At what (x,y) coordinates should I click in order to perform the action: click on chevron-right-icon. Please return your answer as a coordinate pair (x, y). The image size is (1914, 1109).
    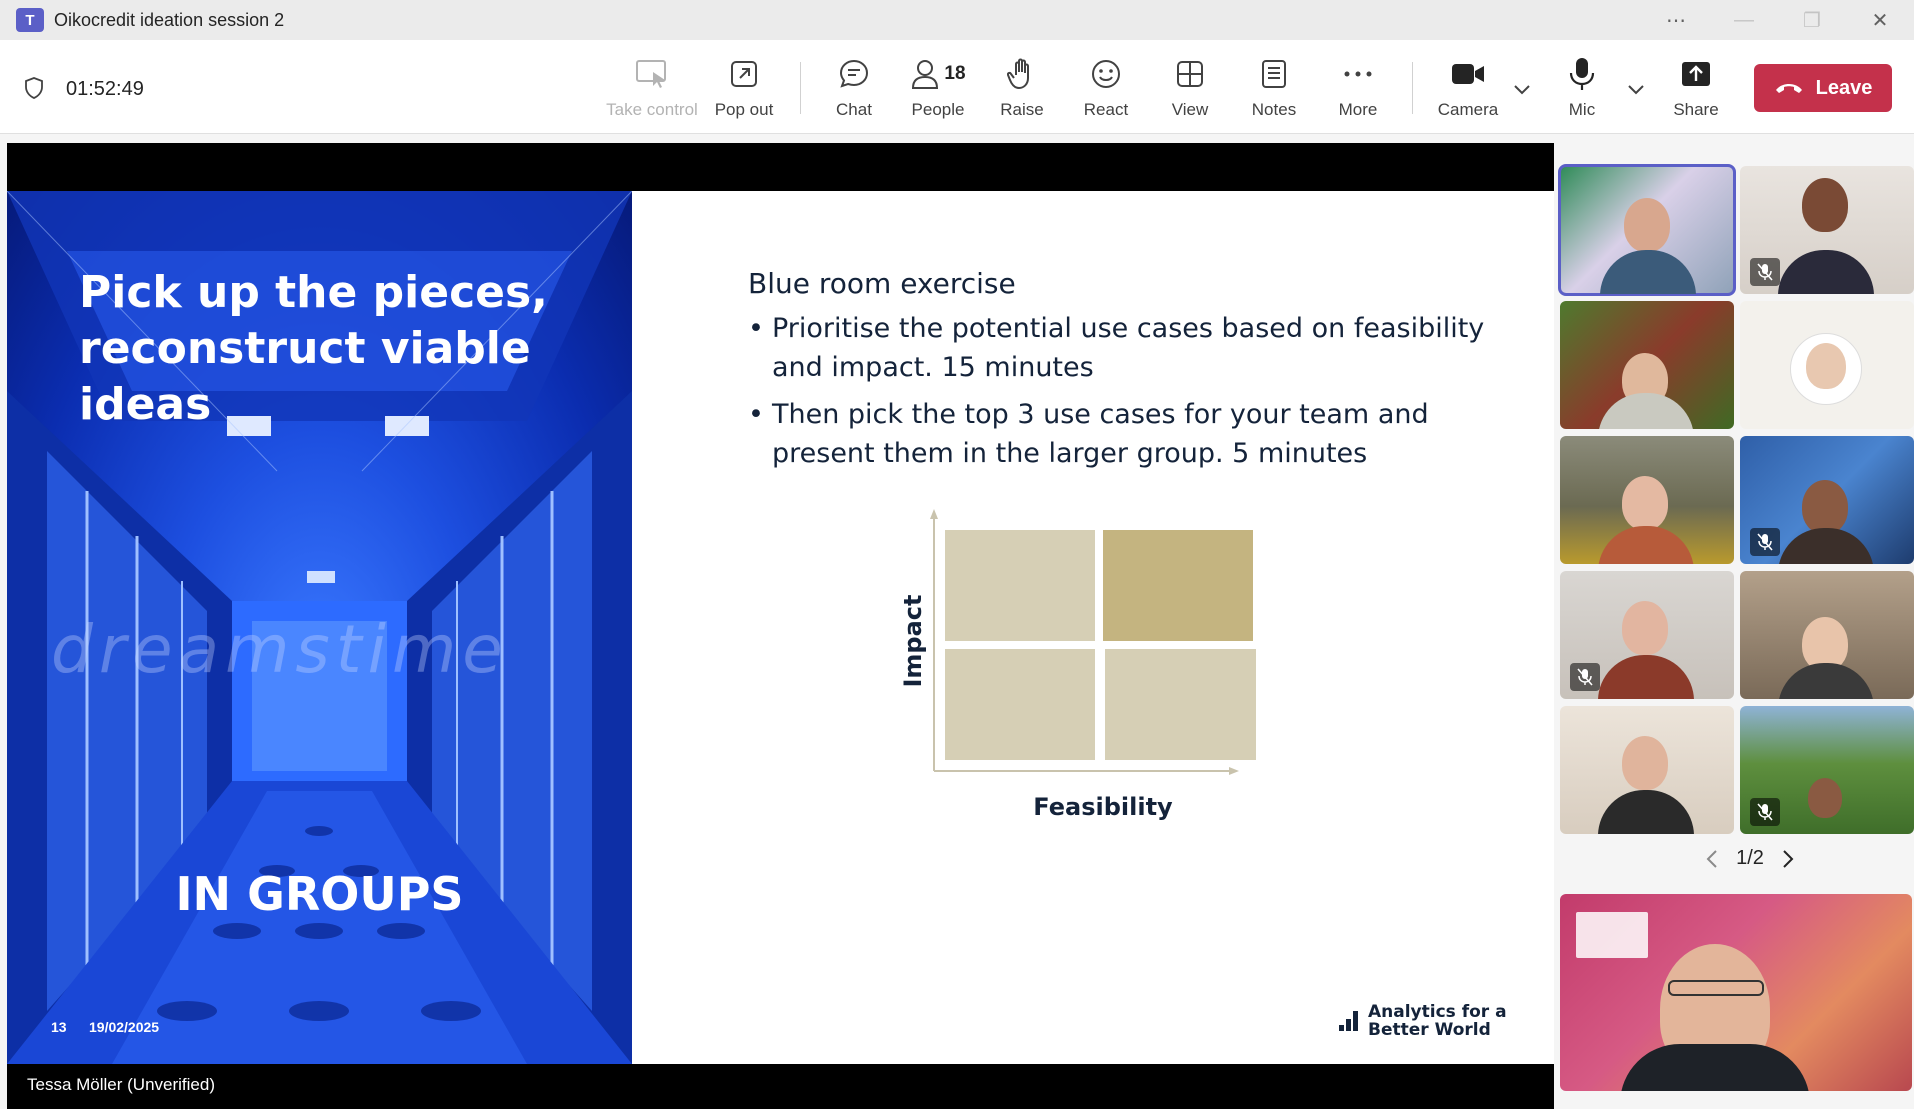
    Looking at the image, I should click on (1788, 859).